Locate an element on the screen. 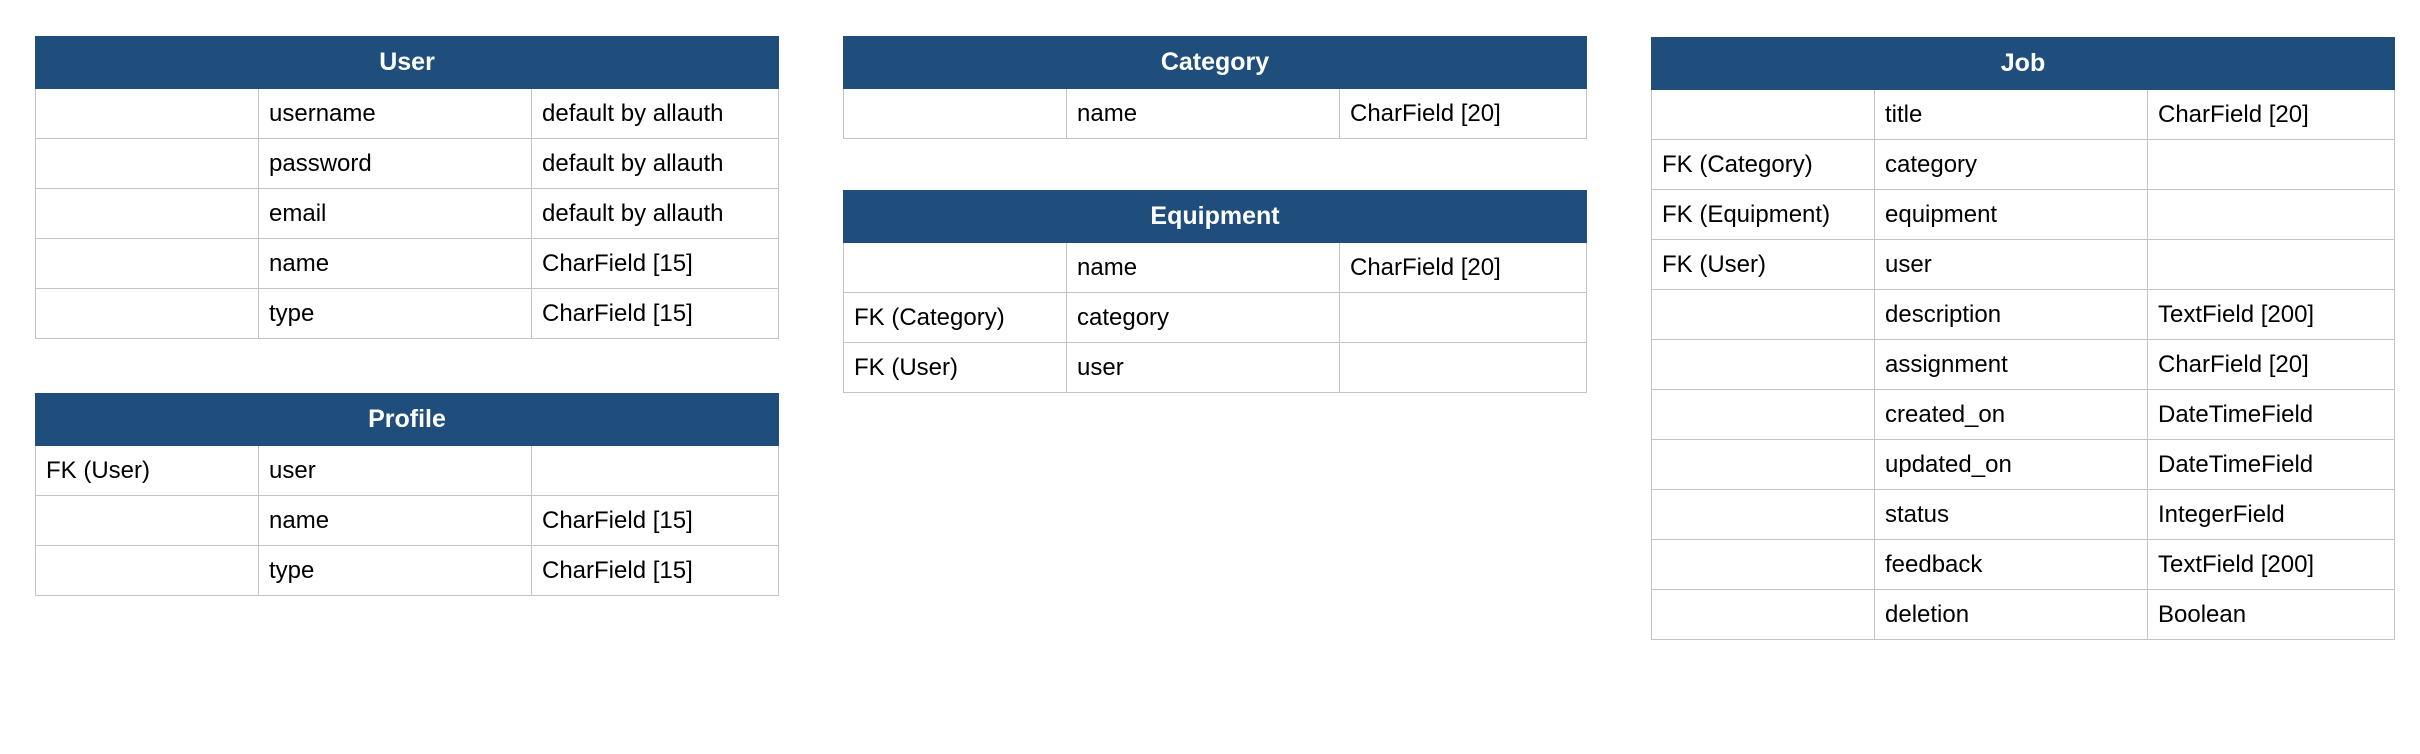 The image size is (2420, 754). field-type-cell: Boolean is located at coordinates (2271, 614).